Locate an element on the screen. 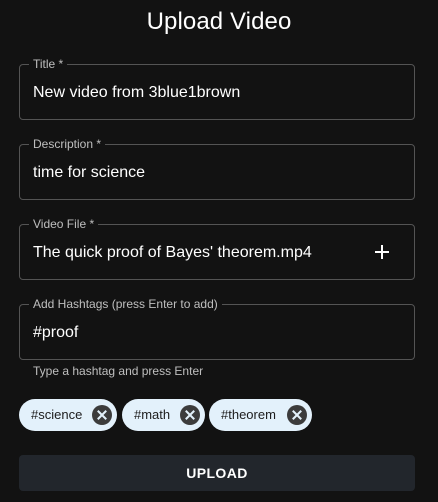  description-field: Description * time for science is located at coordinates (217, 168).